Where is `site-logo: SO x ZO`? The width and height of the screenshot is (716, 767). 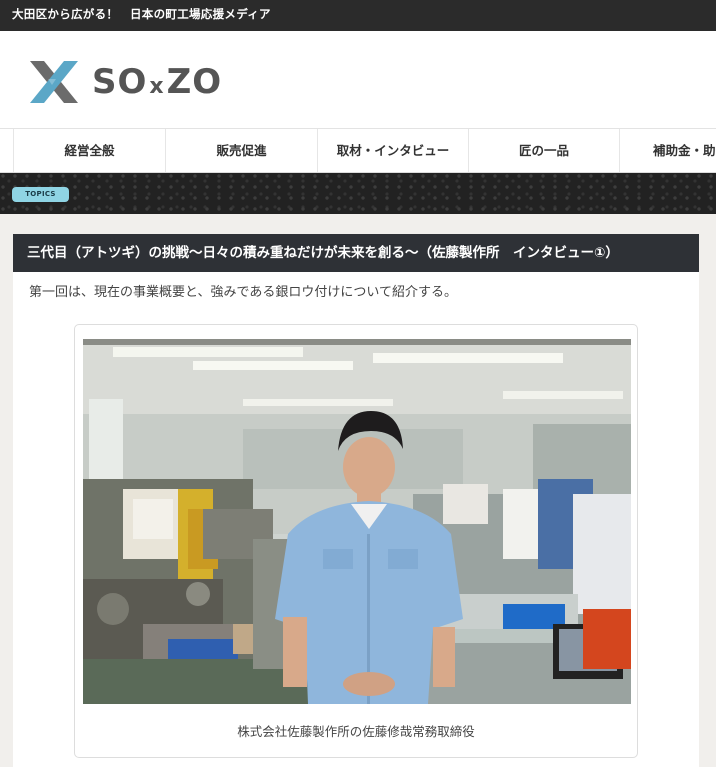
site-logo: SO x ZO is located at coordinates (124, 82).